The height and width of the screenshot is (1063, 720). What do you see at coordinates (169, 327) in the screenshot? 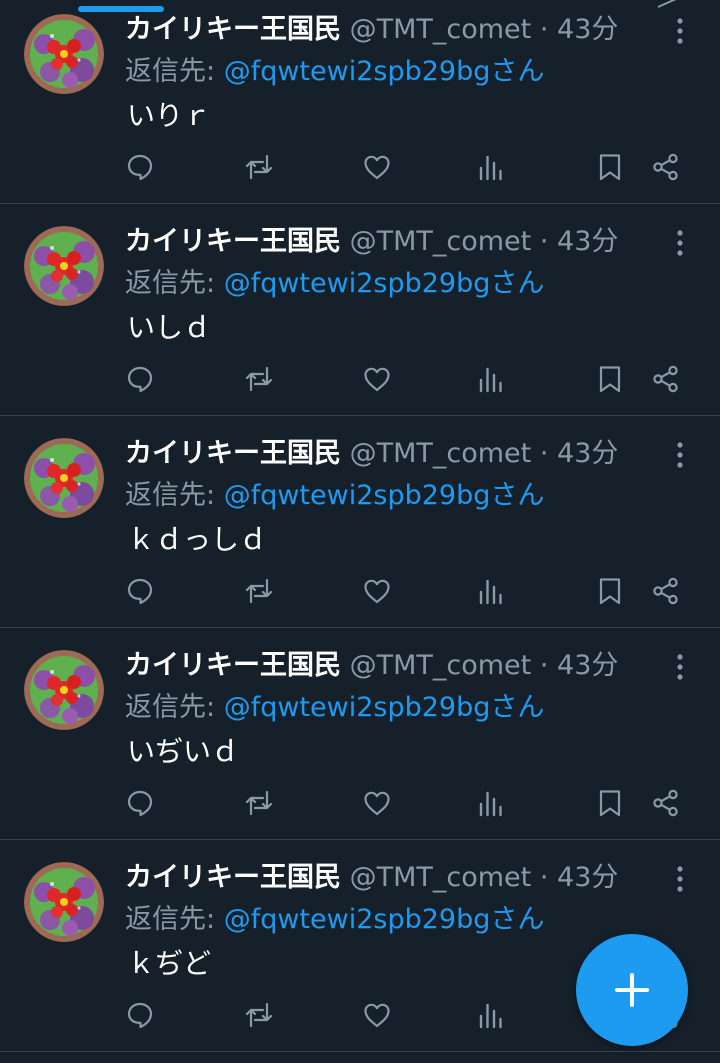
I see `tweet-text: いしｄ` at bounding box center [169, 327].